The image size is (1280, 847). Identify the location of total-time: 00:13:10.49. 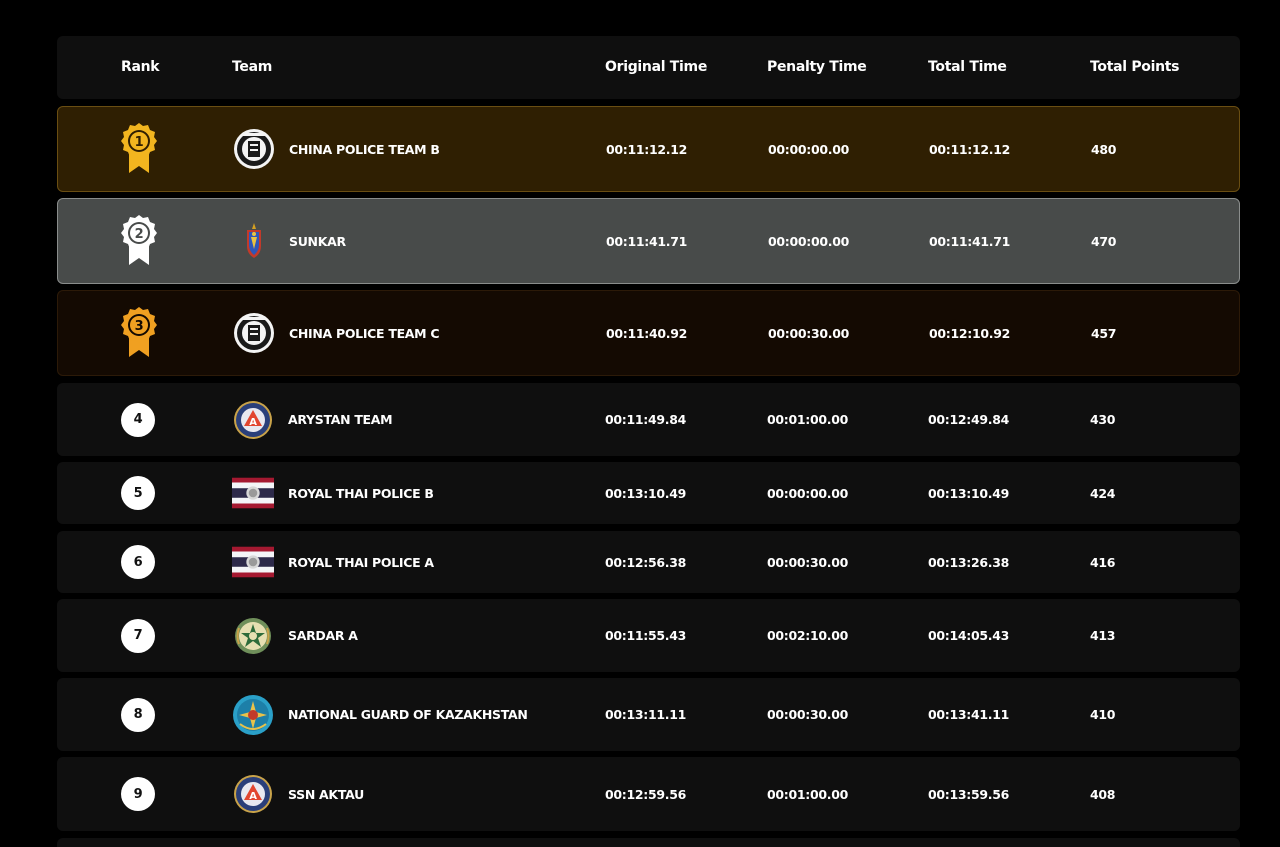
(969, 493).